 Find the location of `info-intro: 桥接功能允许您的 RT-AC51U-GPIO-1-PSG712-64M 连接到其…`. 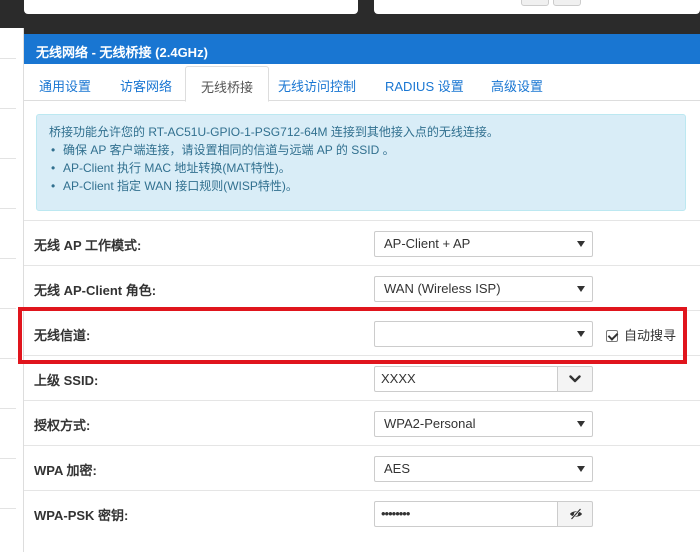

info-intro: 桥接功能允许您的 RT-AC51U-GPIO-1-PSG712-64M 连接到其… is located at coordinates (274, 132).